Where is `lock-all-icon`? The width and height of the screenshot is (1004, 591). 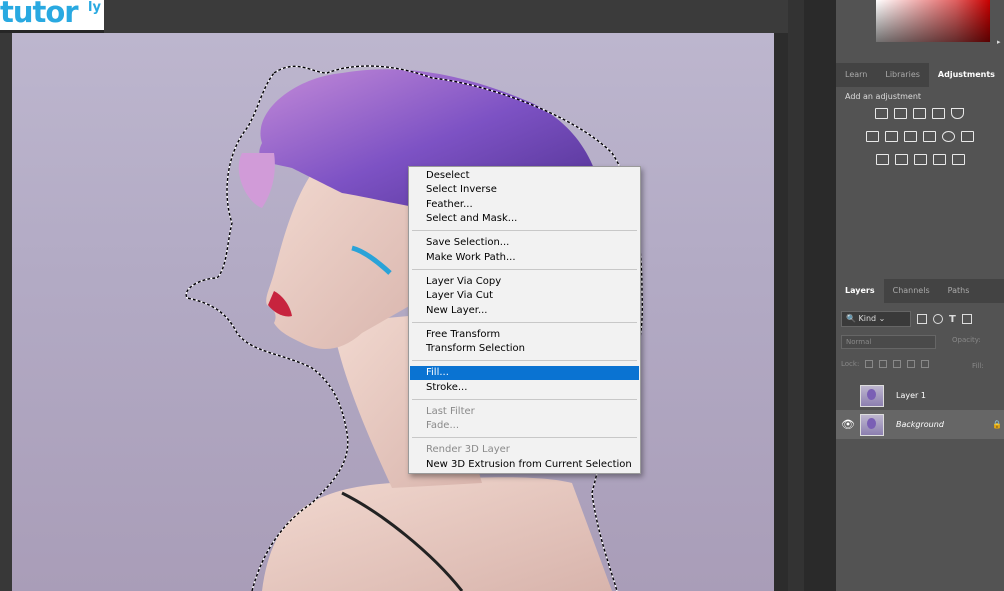
lock-all-icon is located at coordinates (925, 364).